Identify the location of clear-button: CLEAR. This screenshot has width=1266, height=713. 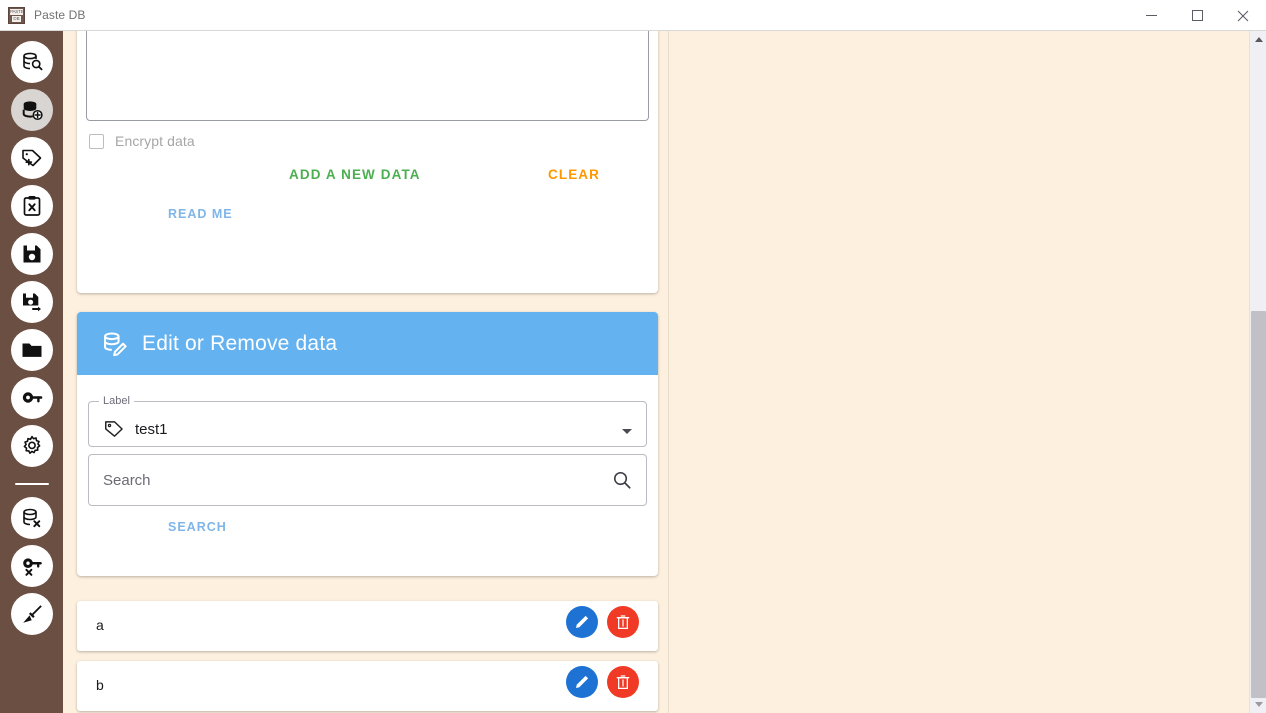
(574, 174).